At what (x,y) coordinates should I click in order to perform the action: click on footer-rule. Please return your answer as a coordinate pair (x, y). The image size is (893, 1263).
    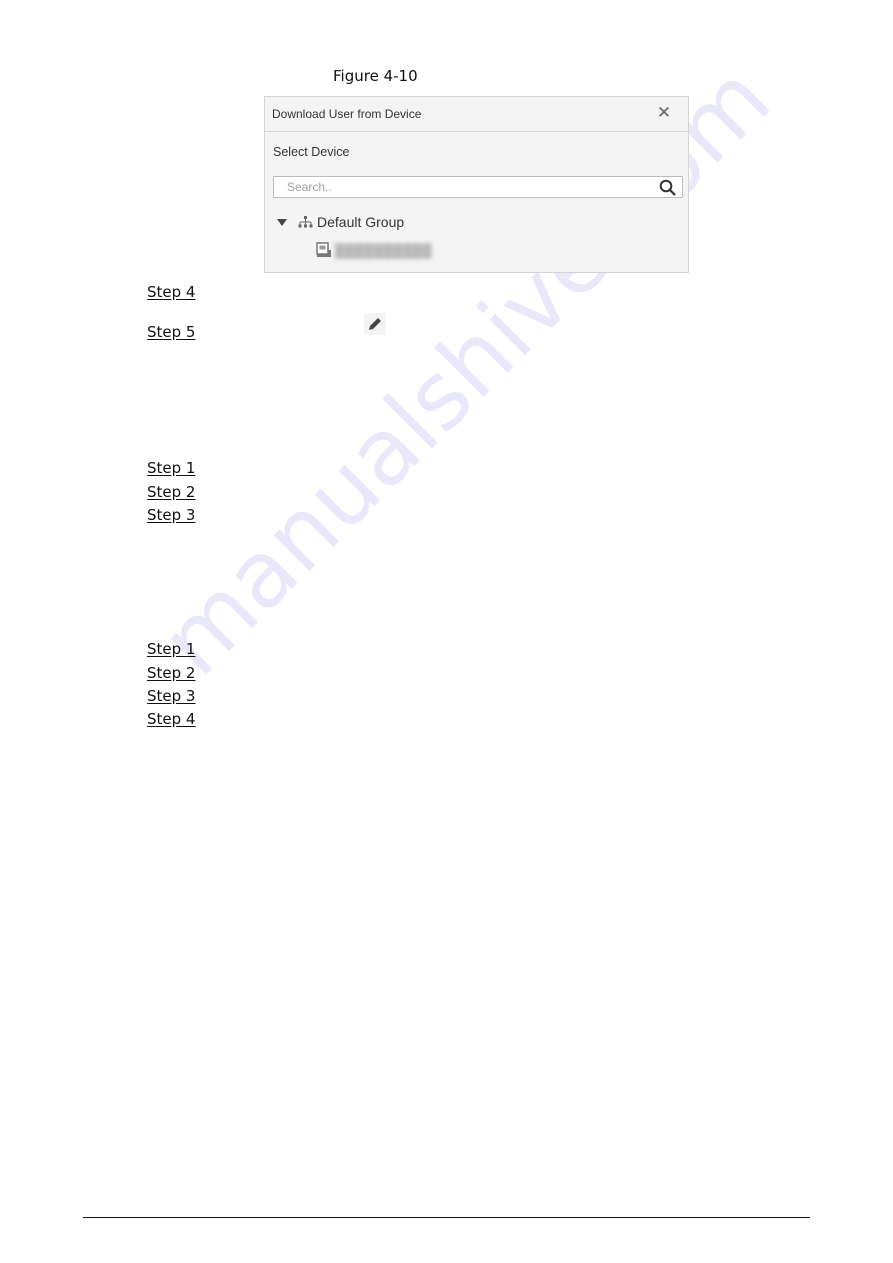
    Looking at the image, I should click on (446, 1217).